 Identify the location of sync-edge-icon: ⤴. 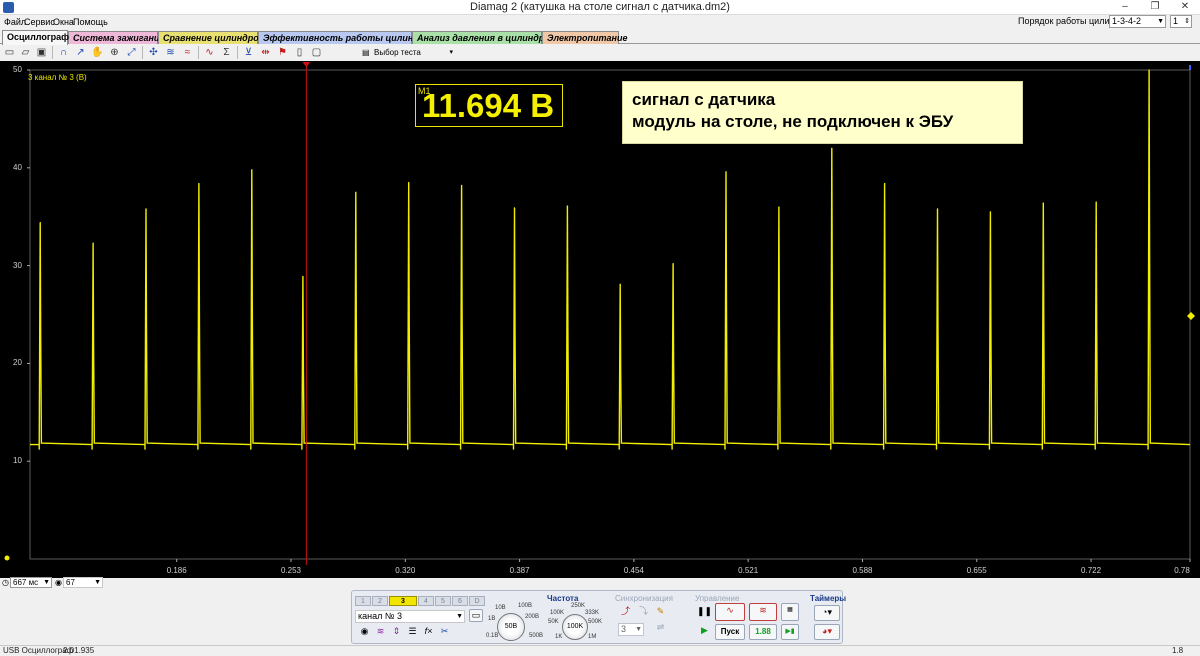
(625, 612).